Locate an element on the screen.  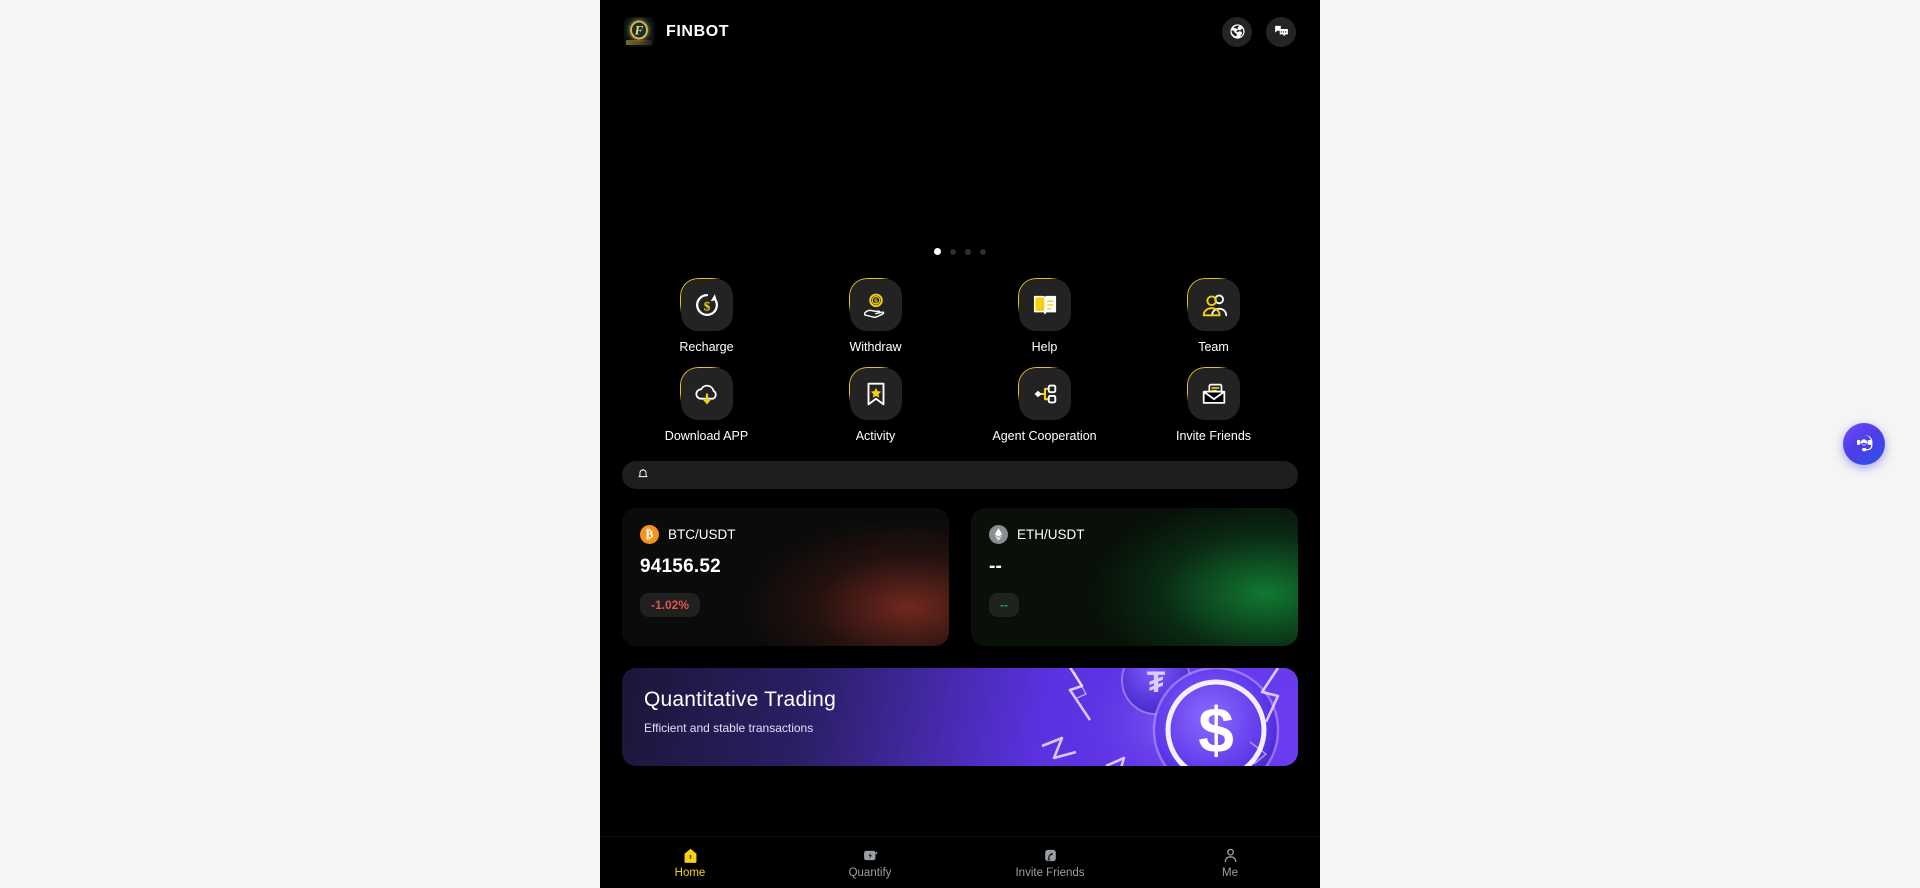
home-icon is located at coordinates (690, 855).